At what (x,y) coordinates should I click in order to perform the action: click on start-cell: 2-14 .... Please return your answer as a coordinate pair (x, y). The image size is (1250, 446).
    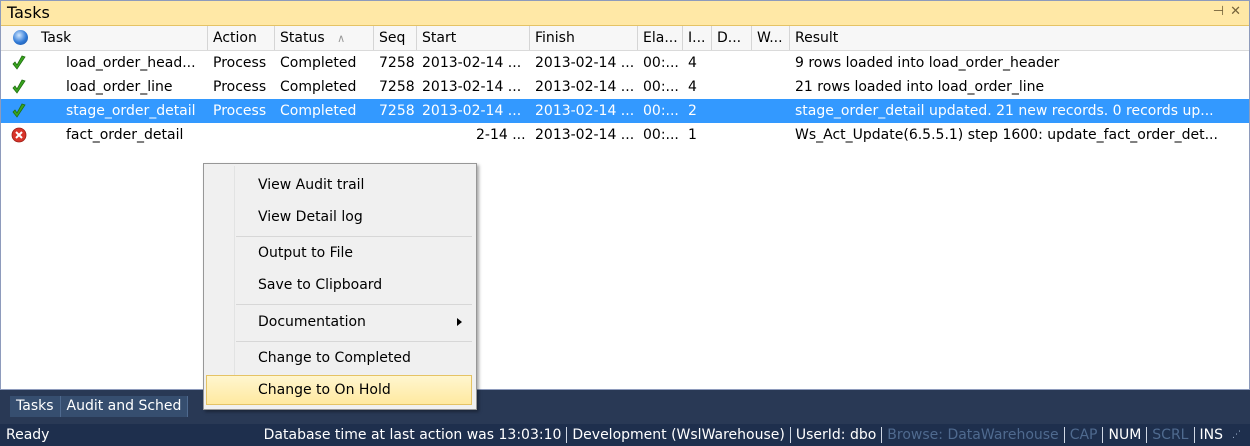
    Looking at the image, I should click on (501, 135).